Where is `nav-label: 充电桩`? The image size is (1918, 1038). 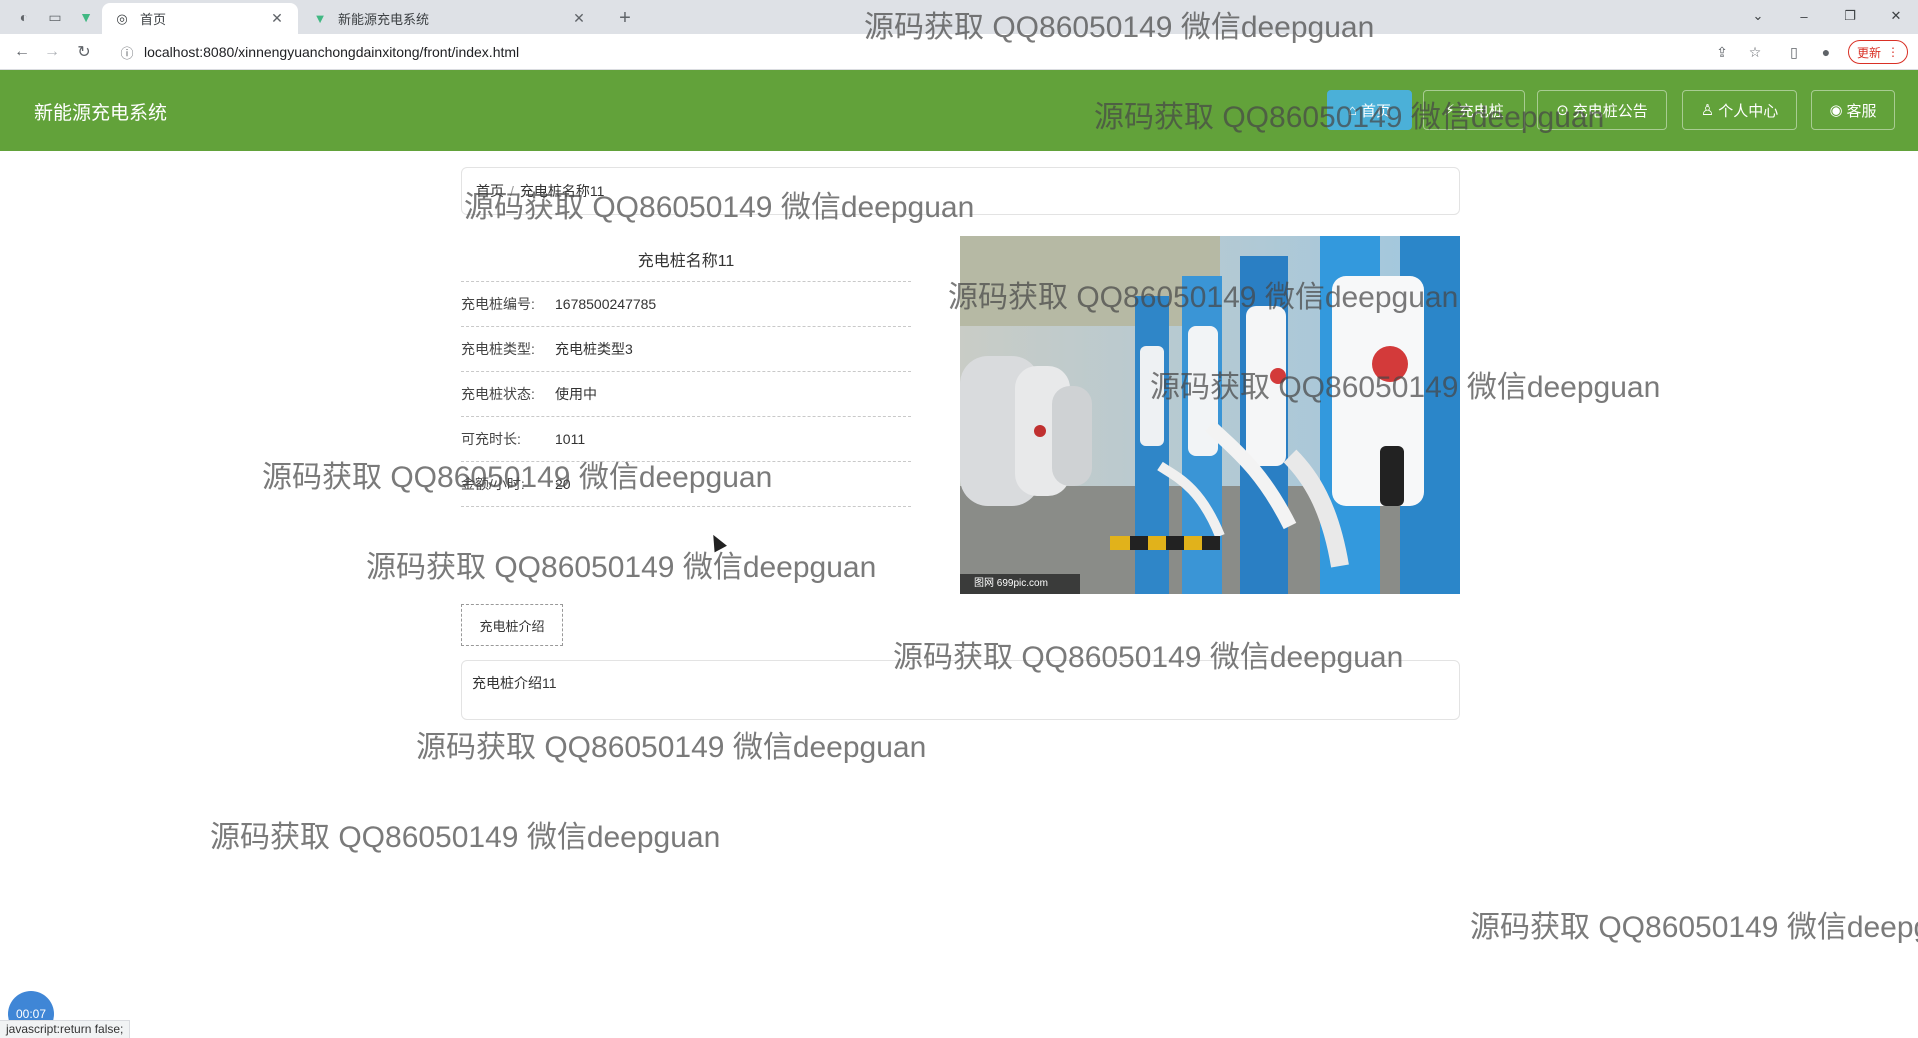 nav-label: 充电桩 is located at coordinates (1481, 111).